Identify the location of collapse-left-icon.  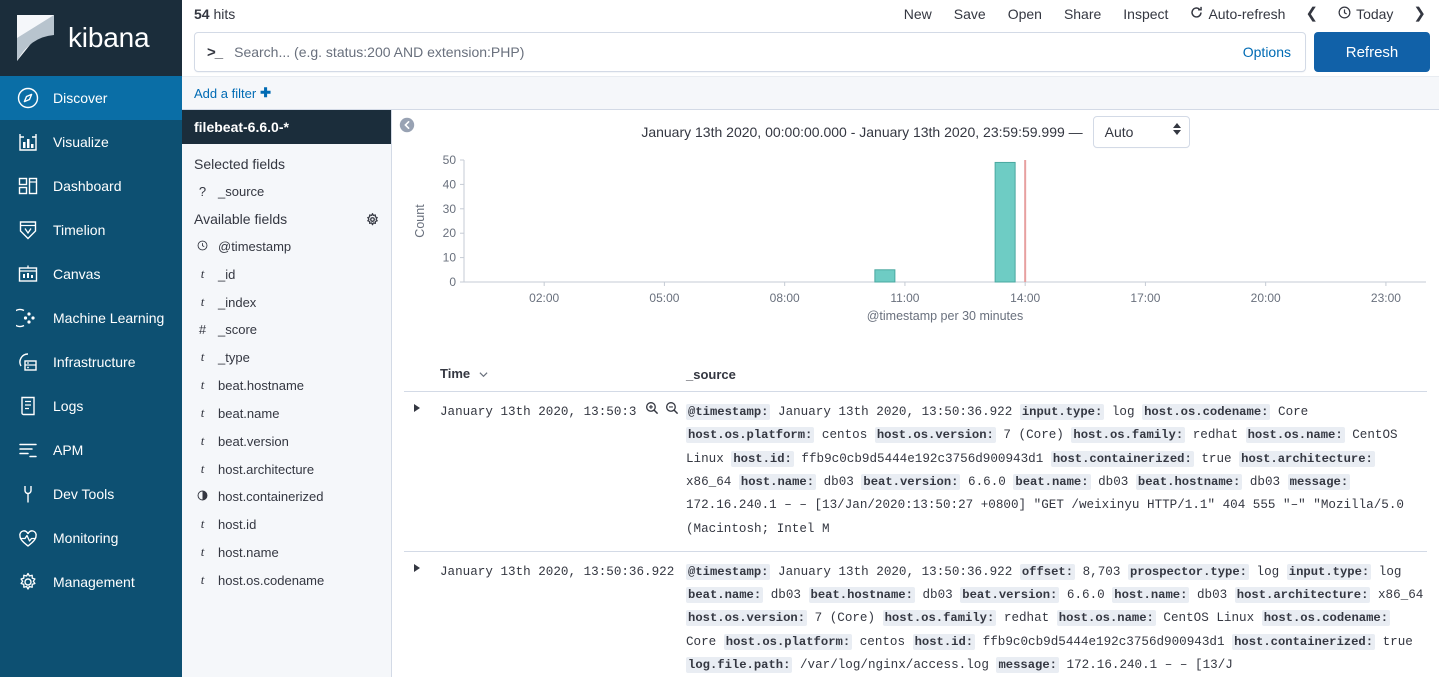
(407, 125).